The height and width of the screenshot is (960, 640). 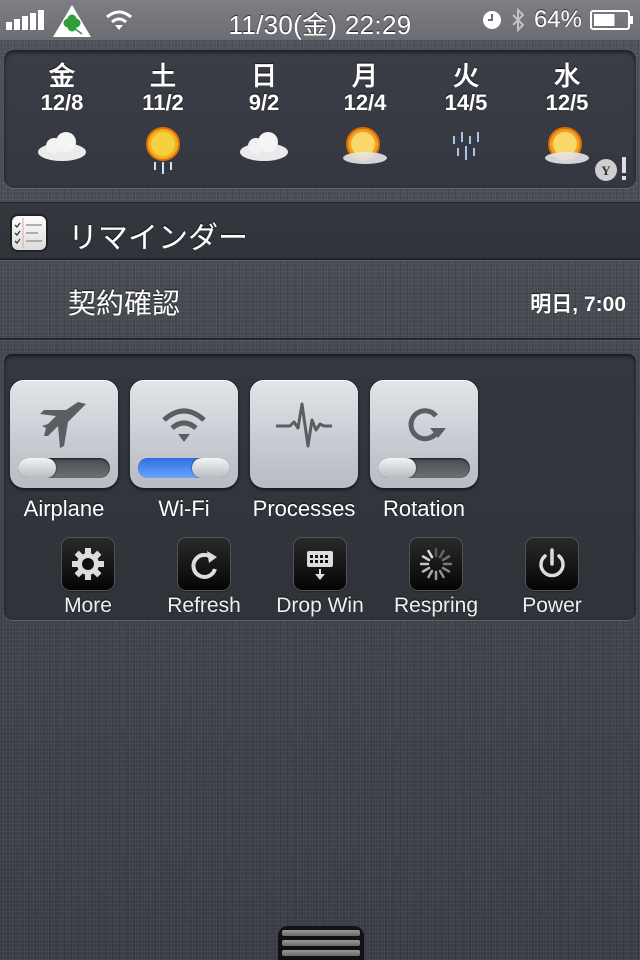 I want to click on toggle-processes, so click(x=304, y=434).